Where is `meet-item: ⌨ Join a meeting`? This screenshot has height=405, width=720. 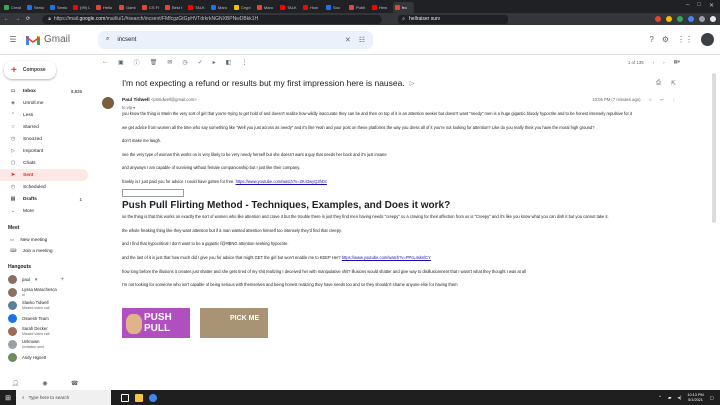 meet-item: ⌨ Join a meeting is located at coordinates (45, 250).